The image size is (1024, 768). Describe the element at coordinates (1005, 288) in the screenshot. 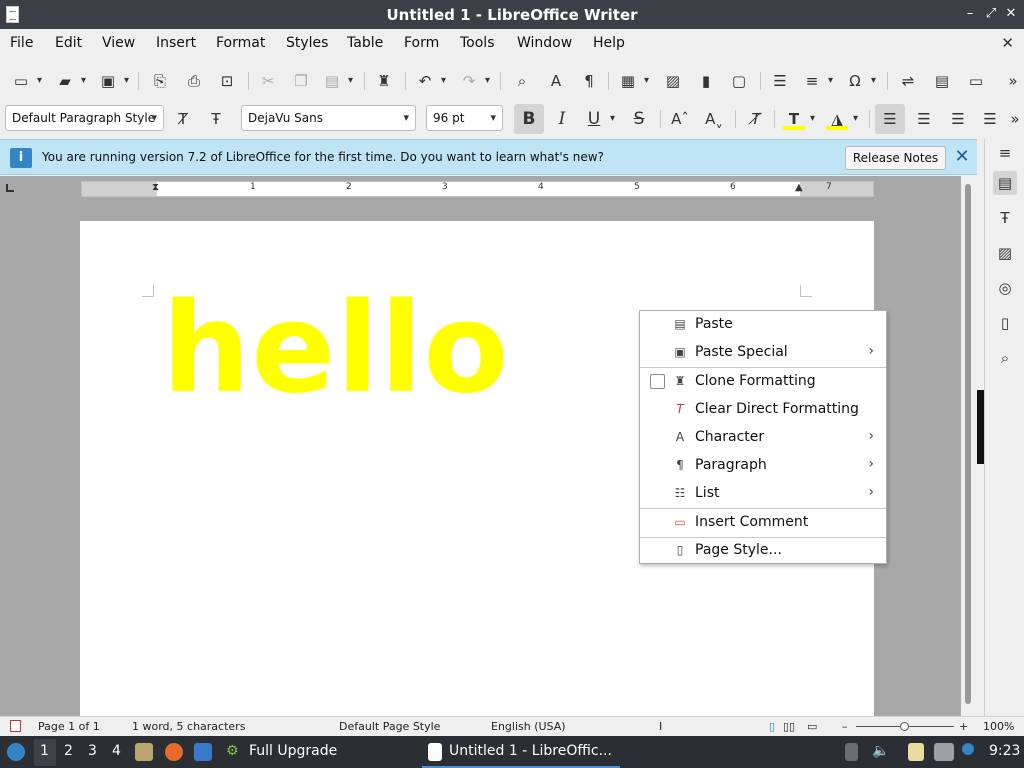

I see `navigator-icon: ◎` at that location.